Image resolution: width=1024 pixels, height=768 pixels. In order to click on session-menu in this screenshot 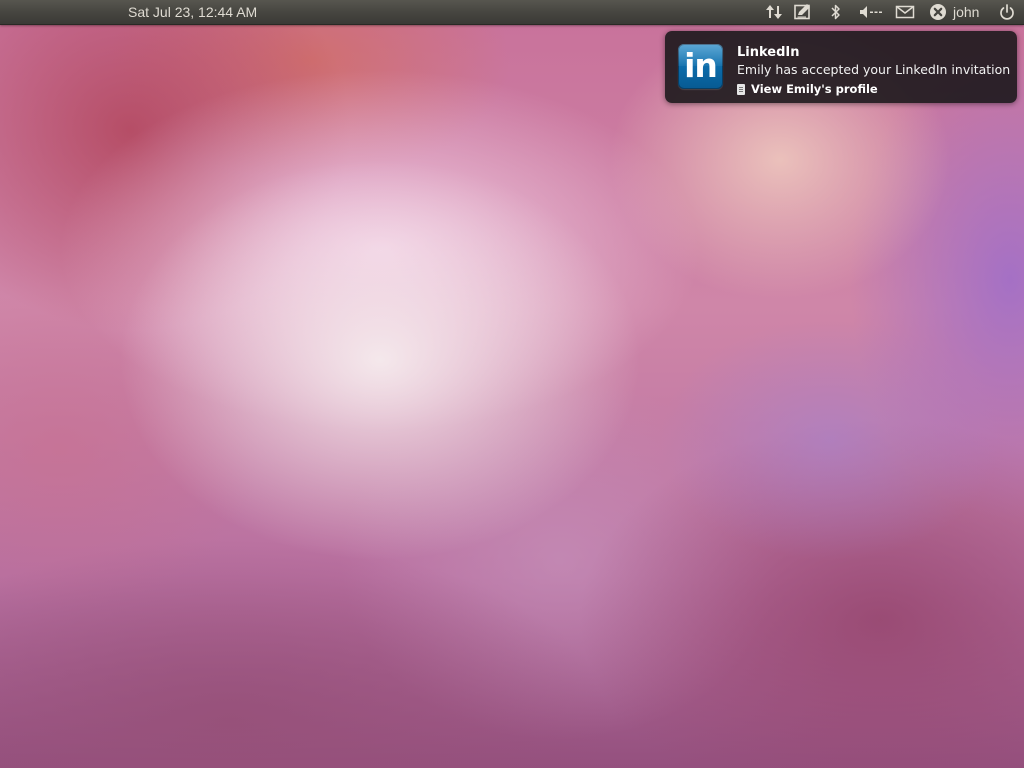, I will do `click(1007, 12)`.